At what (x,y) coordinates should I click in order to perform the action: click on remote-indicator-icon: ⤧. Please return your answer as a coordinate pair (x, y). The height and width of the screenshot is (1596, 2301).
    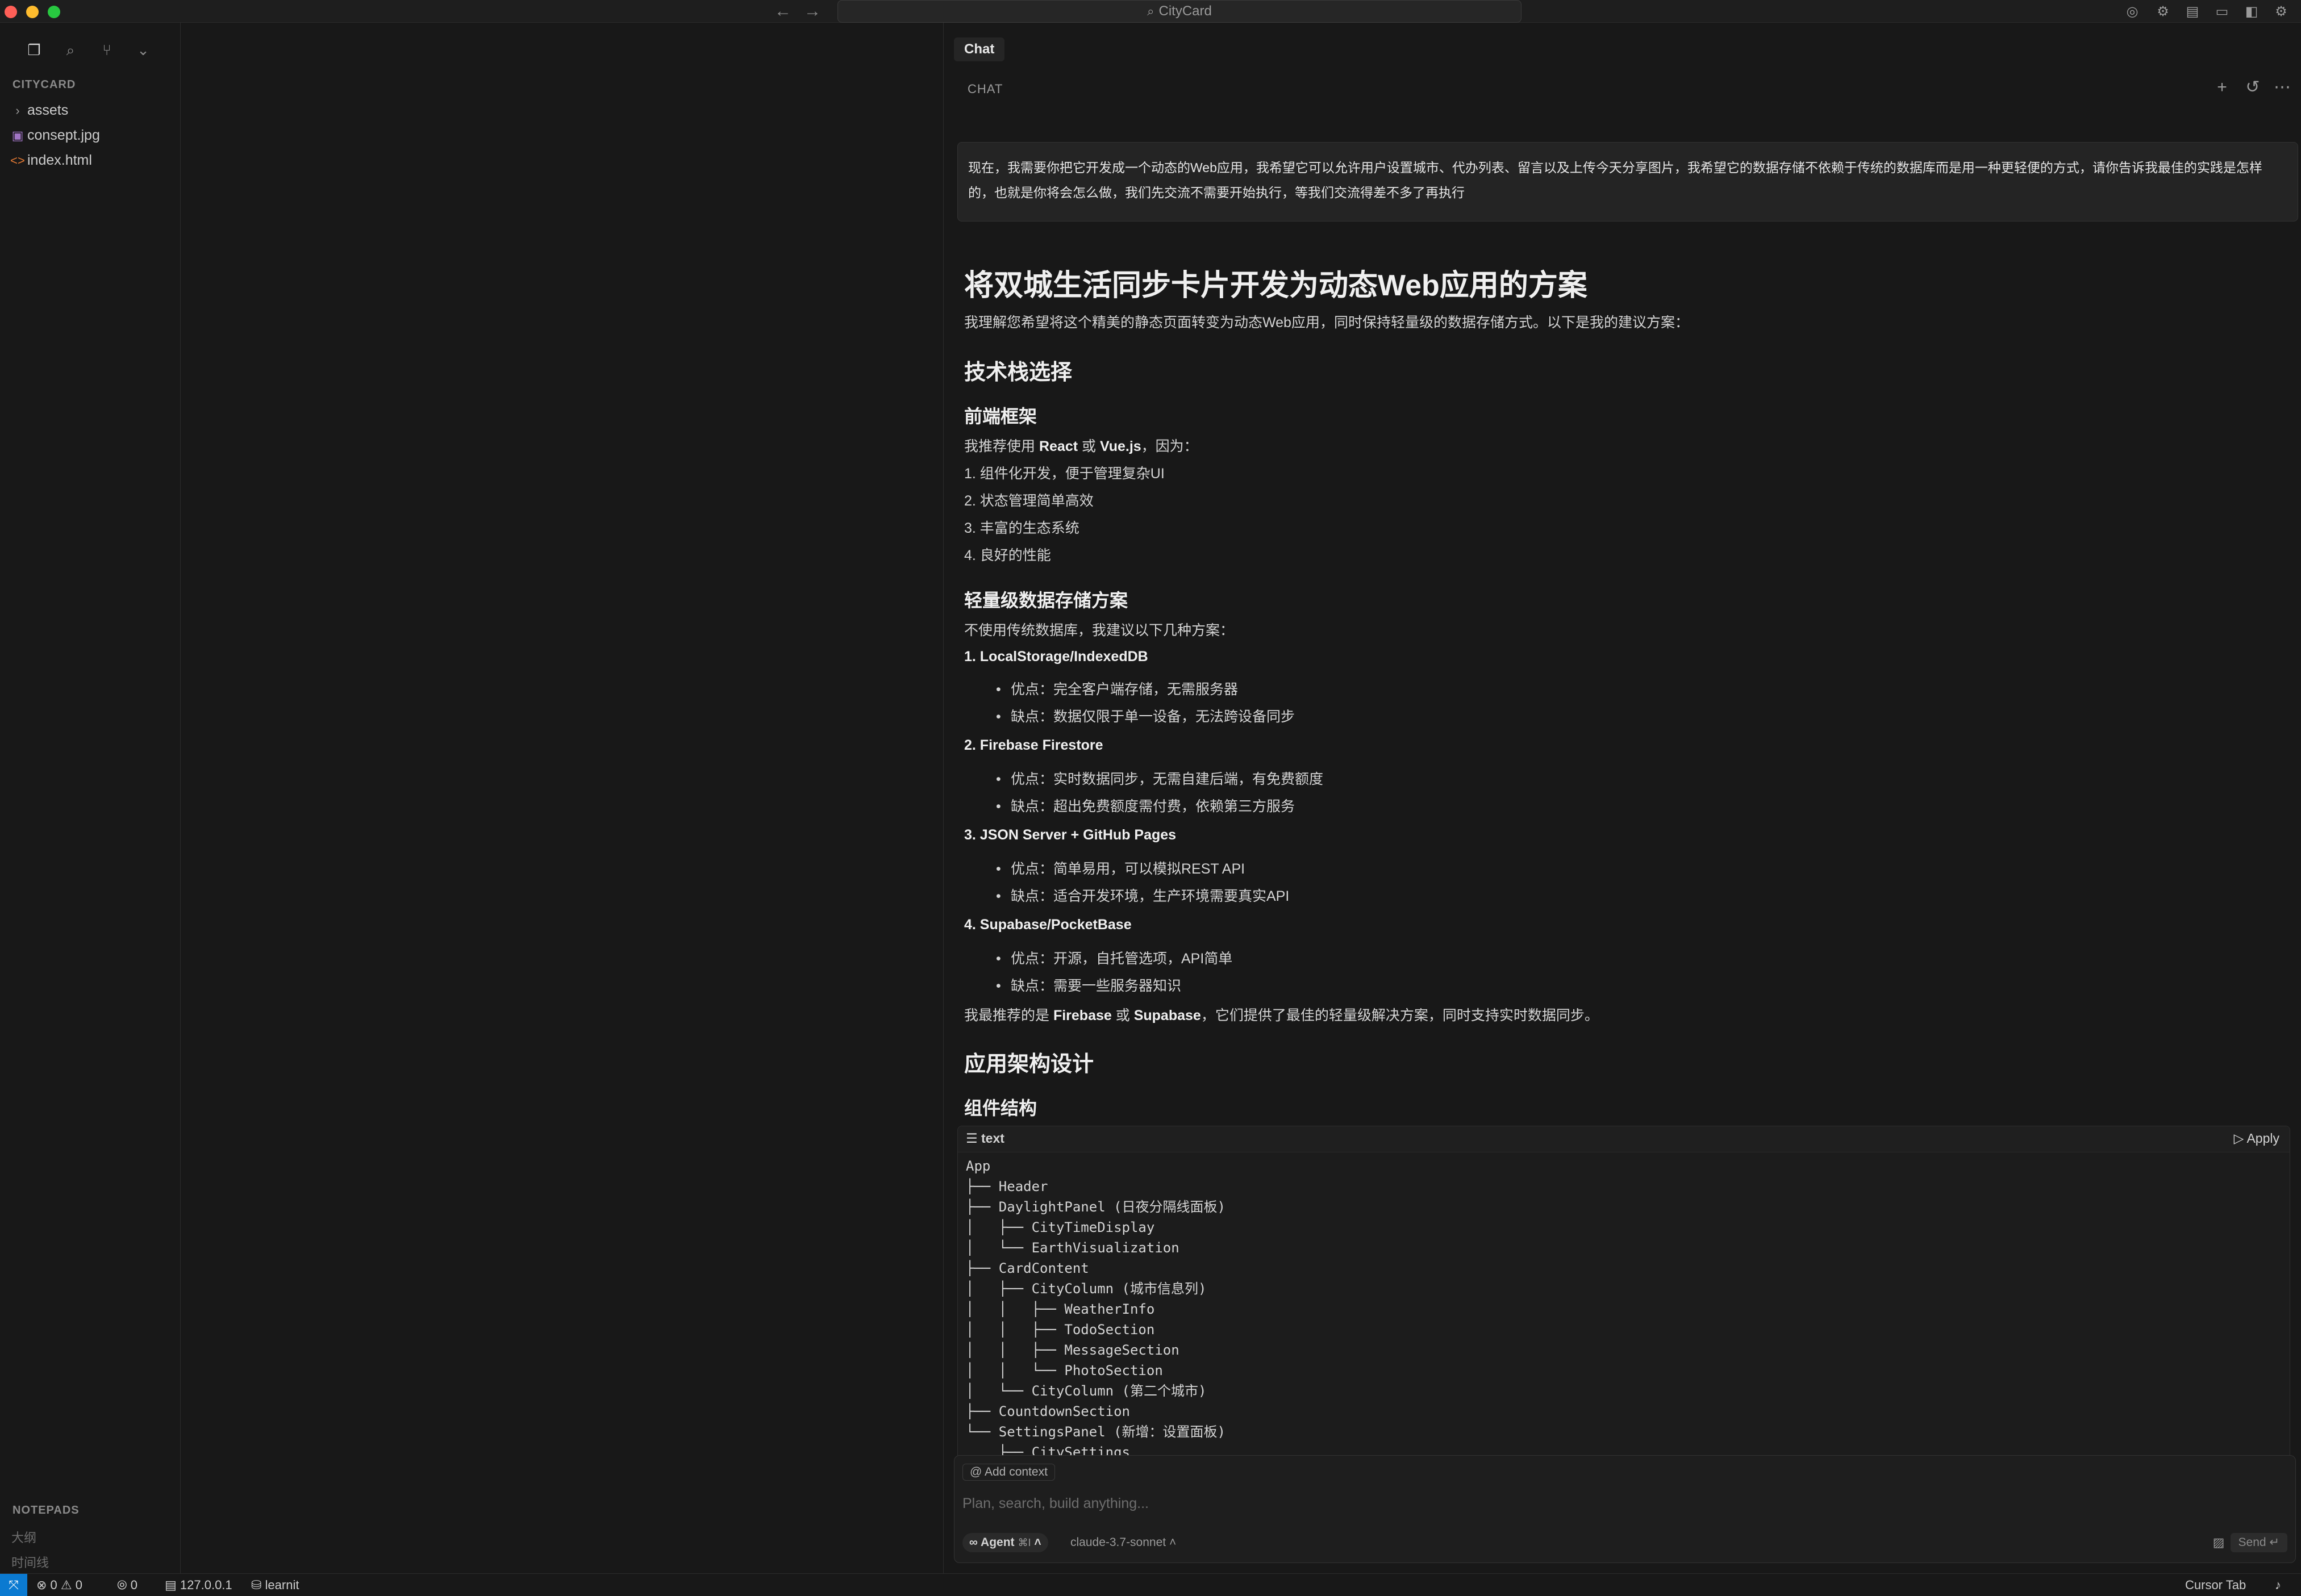
    Looking at the image, I should click on (13, 1585).